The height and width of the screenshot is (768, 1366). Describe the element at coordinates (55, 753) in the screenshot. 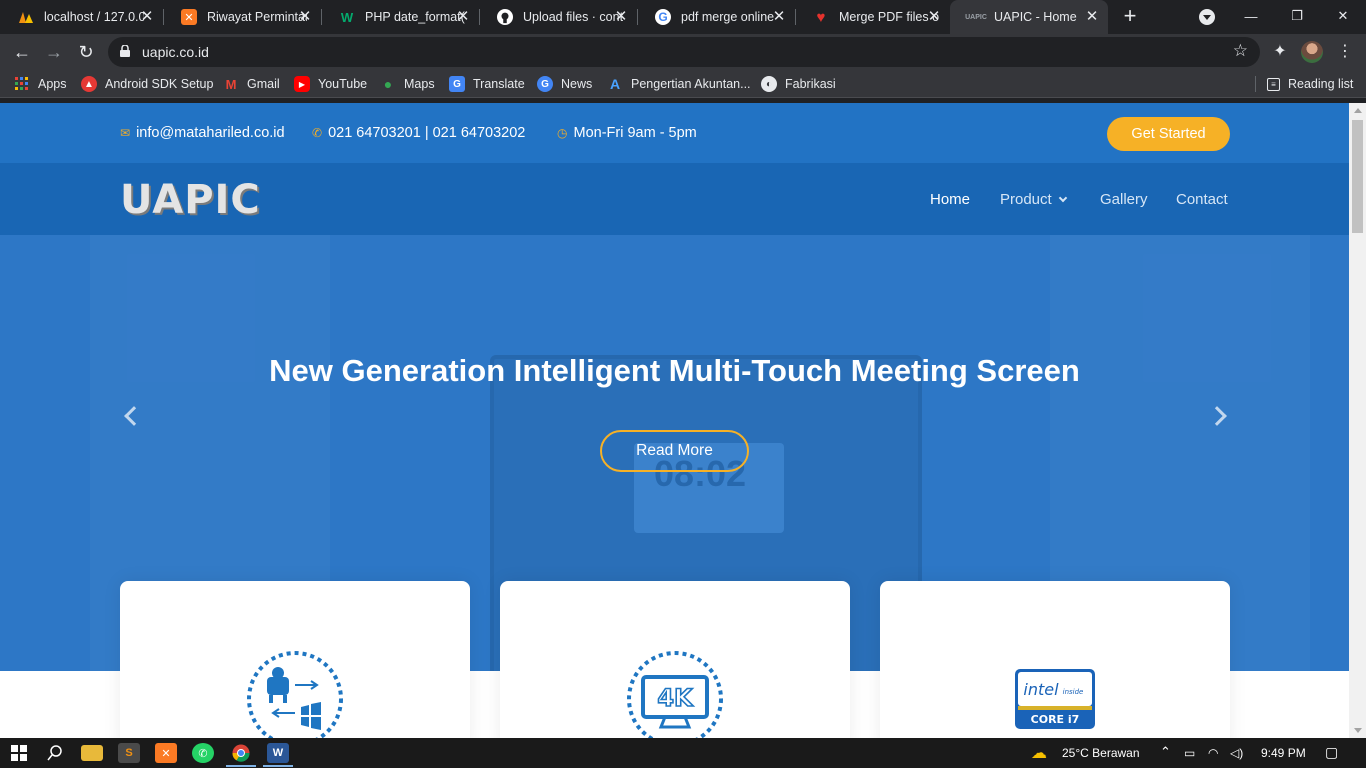

I see `search-icon` at that location.